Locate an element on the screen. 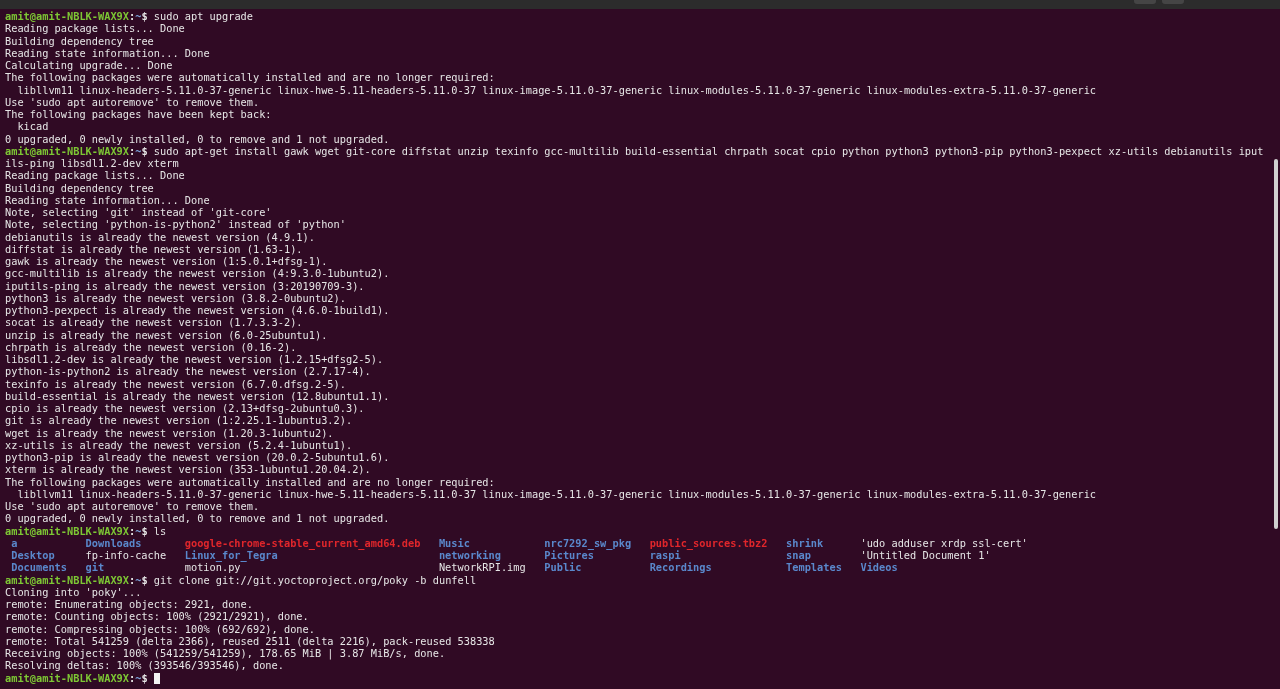 The width and height of the screenshot is (1280, 689). output-line: unzip is already the newest version (6.0-25ubuntu1). is located at coordinates (166, 334).